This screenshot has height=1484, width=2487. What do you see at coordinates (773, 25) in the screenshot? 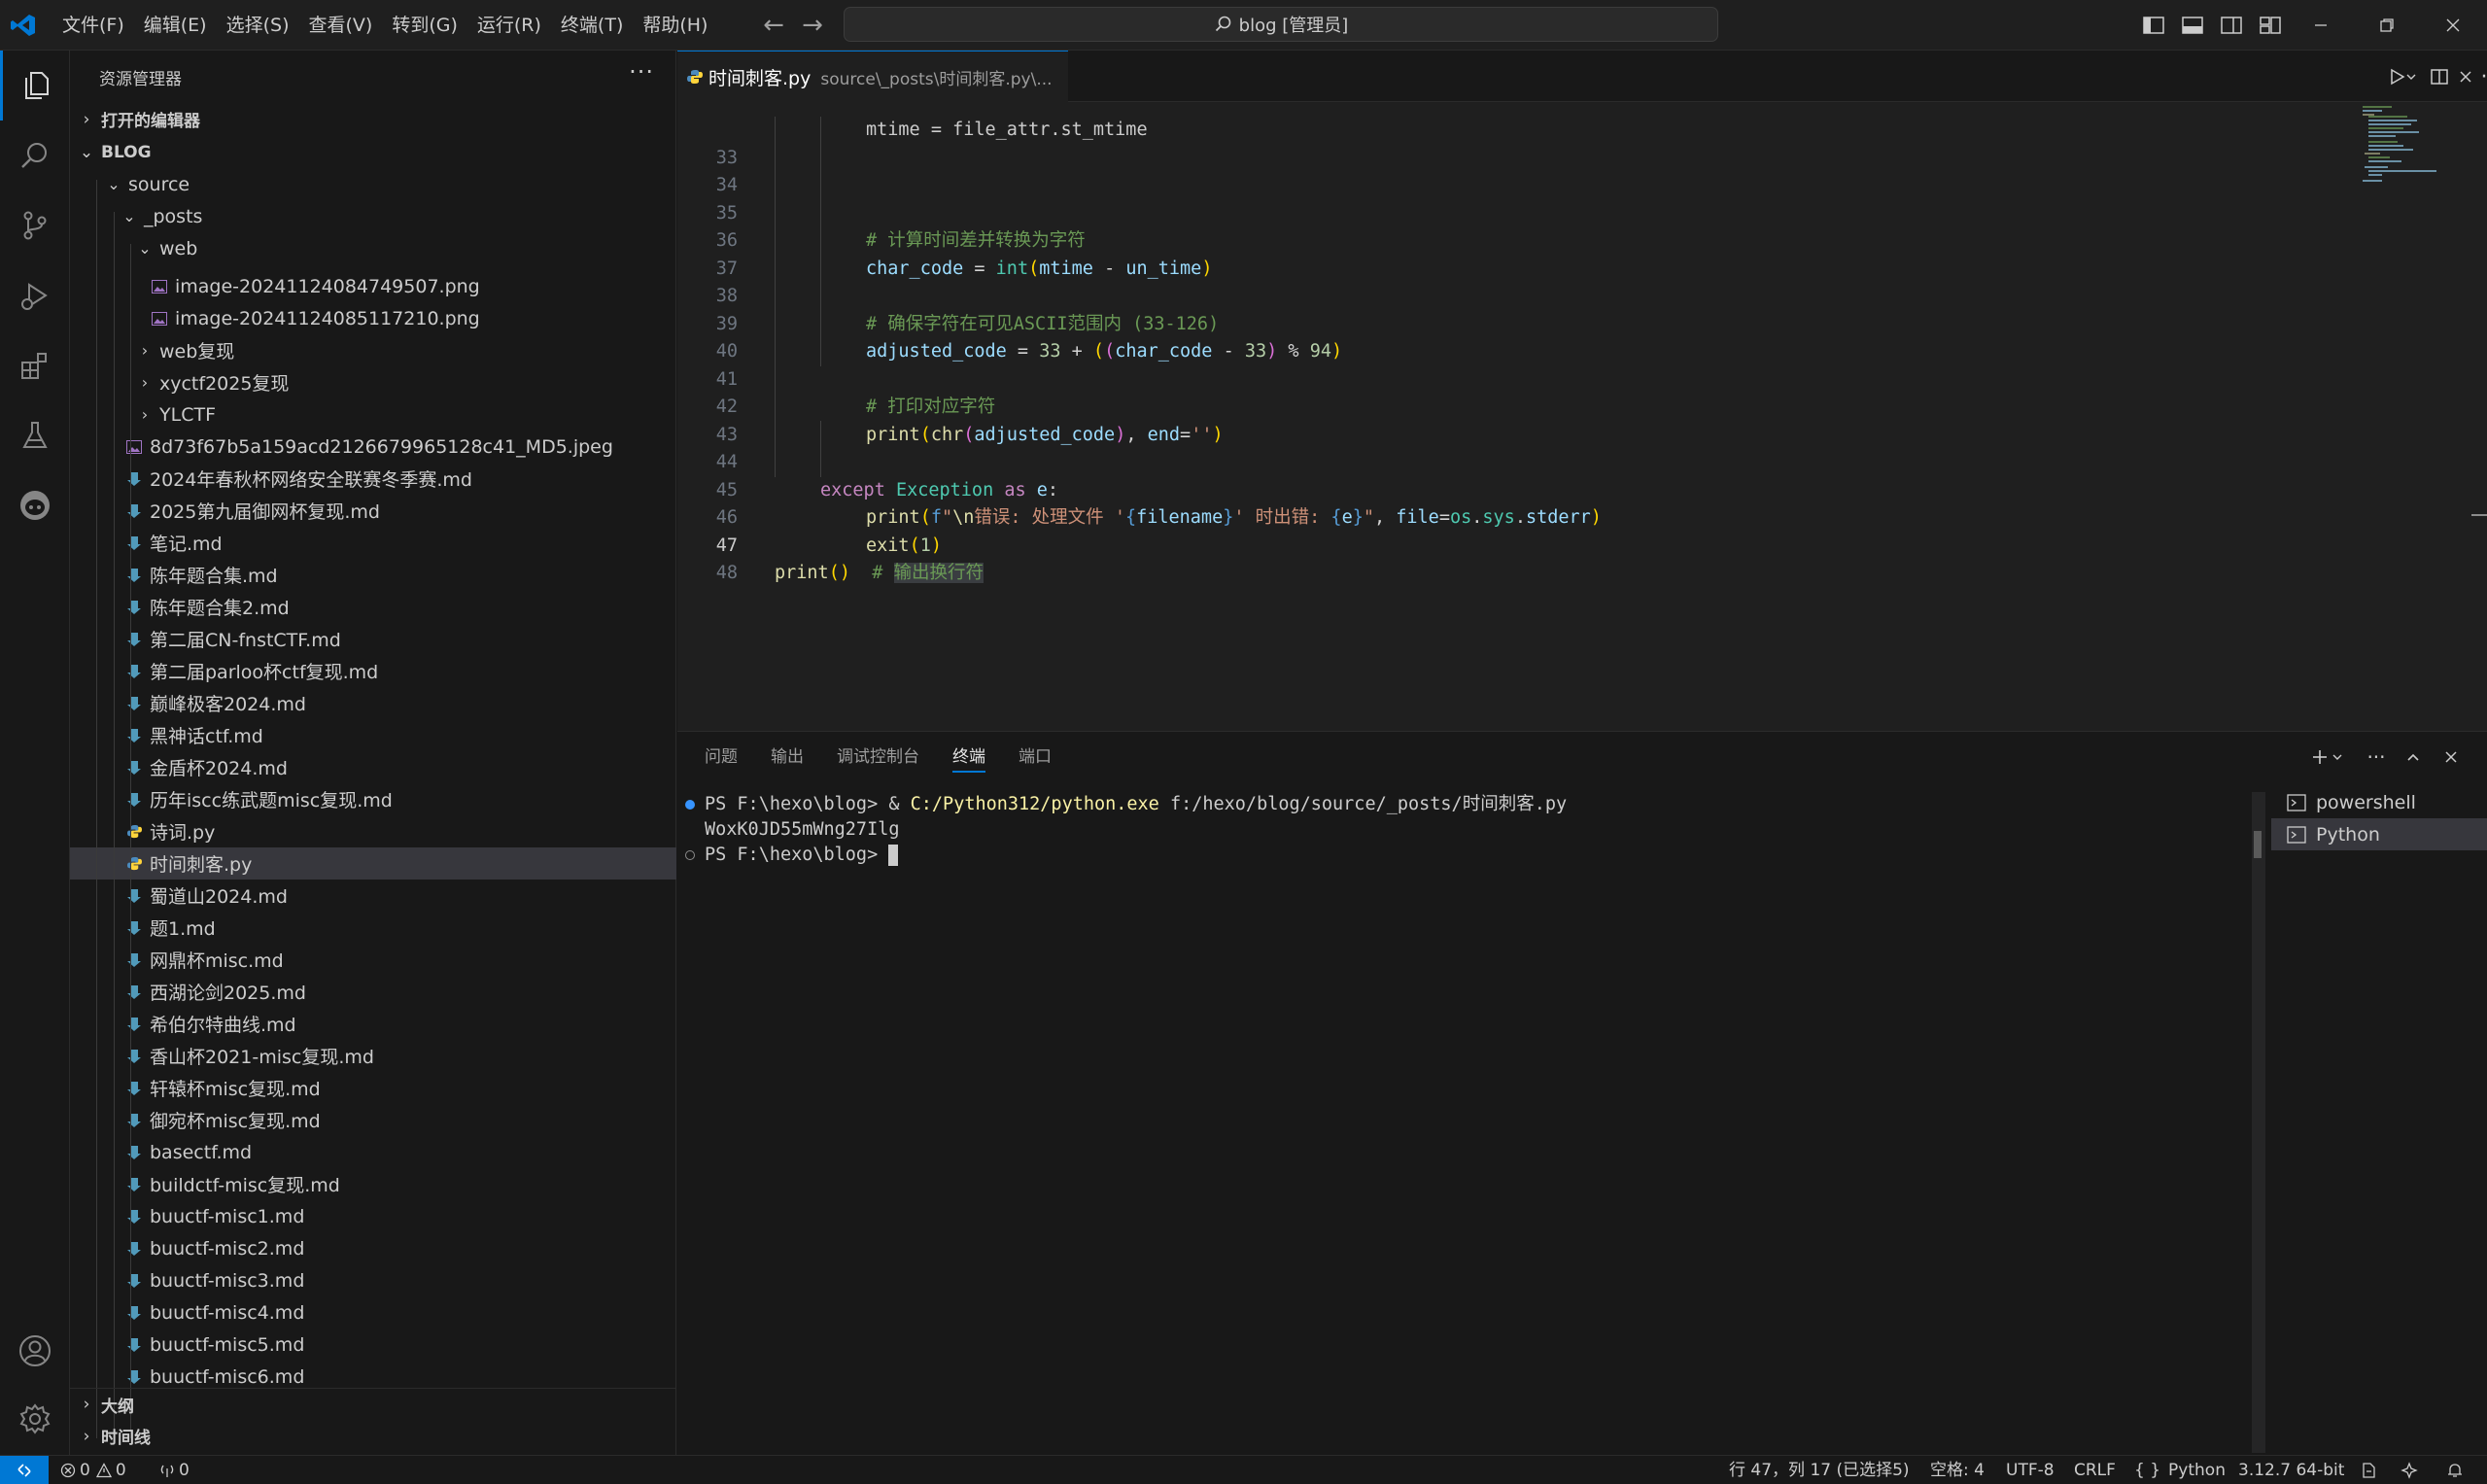
I see `back-arrow-icon: ←` at bounding box center [773, 25].